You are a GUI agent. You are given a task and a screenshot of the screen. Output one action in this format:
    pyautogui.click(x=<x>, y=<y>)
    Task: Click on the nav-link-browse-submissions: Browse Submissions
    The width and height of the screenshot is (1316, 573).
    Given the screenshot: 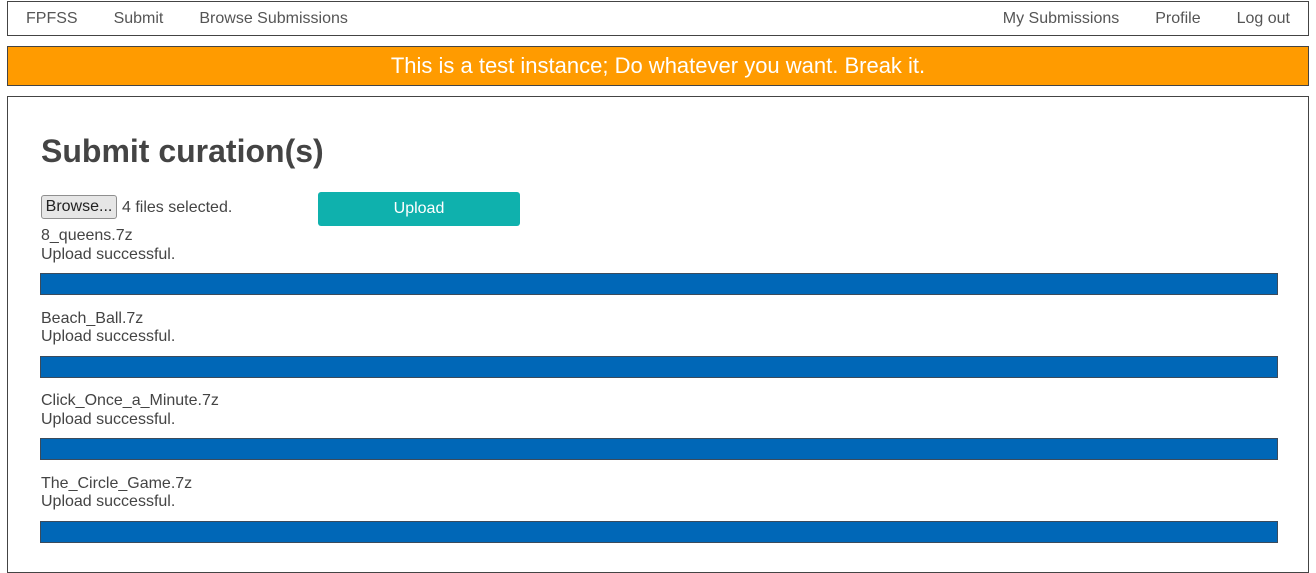 What is the action you would take?
    pyautogui.click(x=273, y=18)
    